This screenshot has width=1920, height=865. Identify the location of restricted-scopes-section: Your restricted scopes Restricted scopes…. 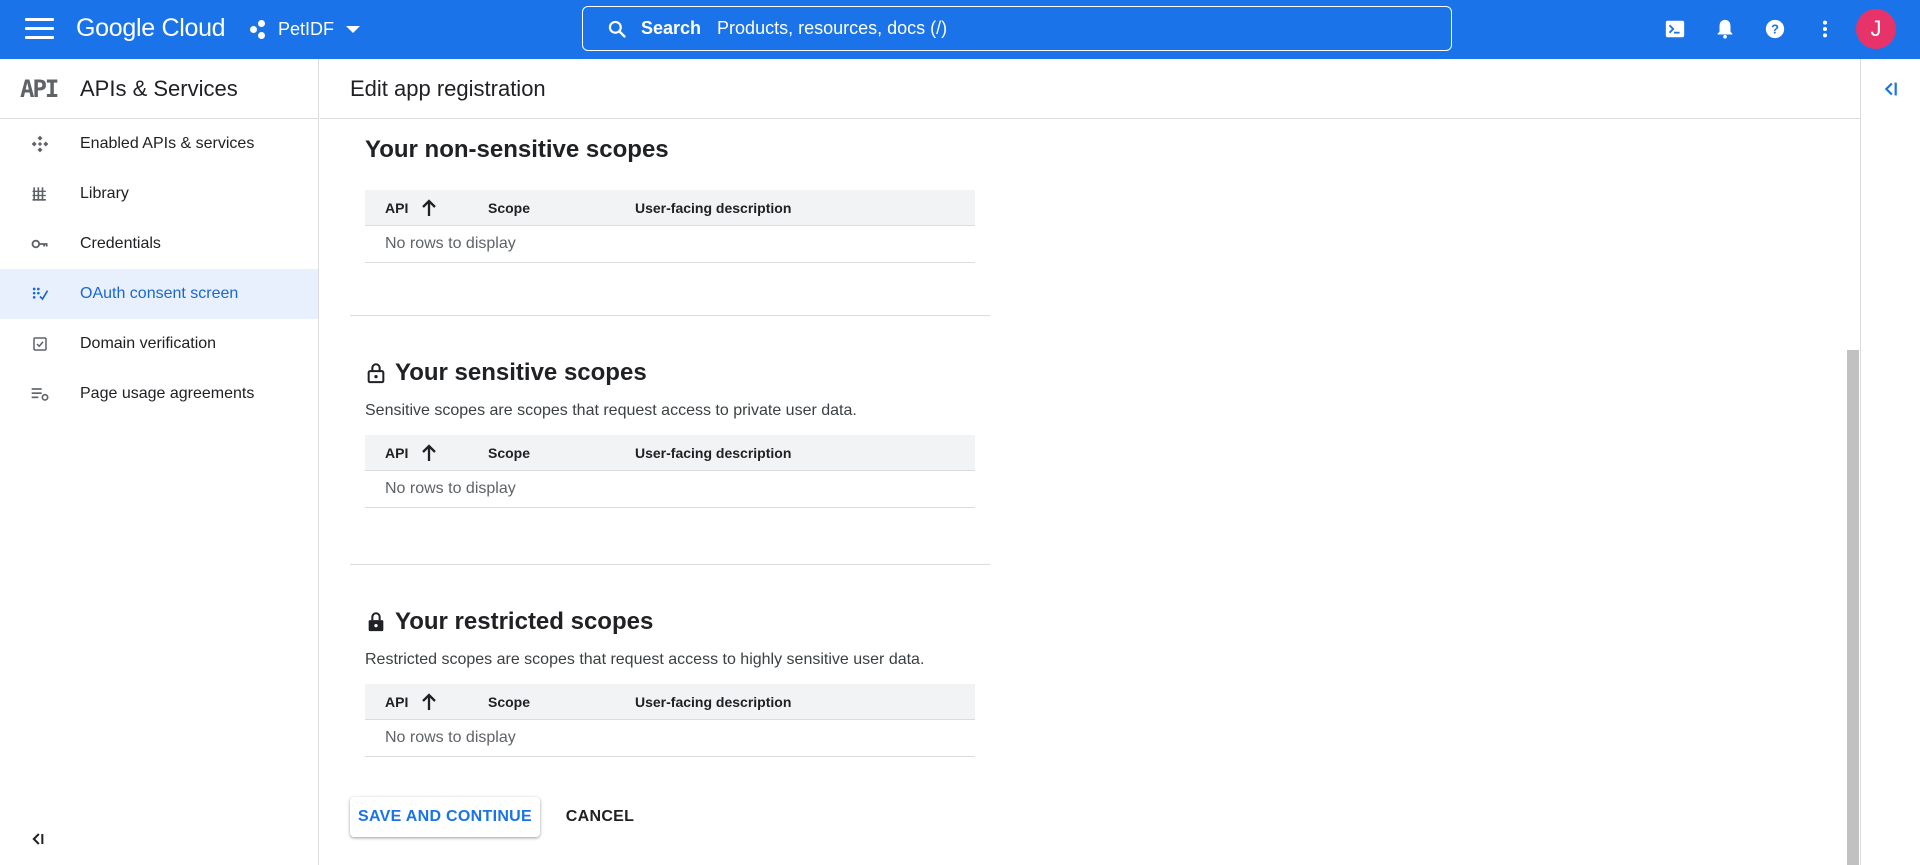
(830, 682).